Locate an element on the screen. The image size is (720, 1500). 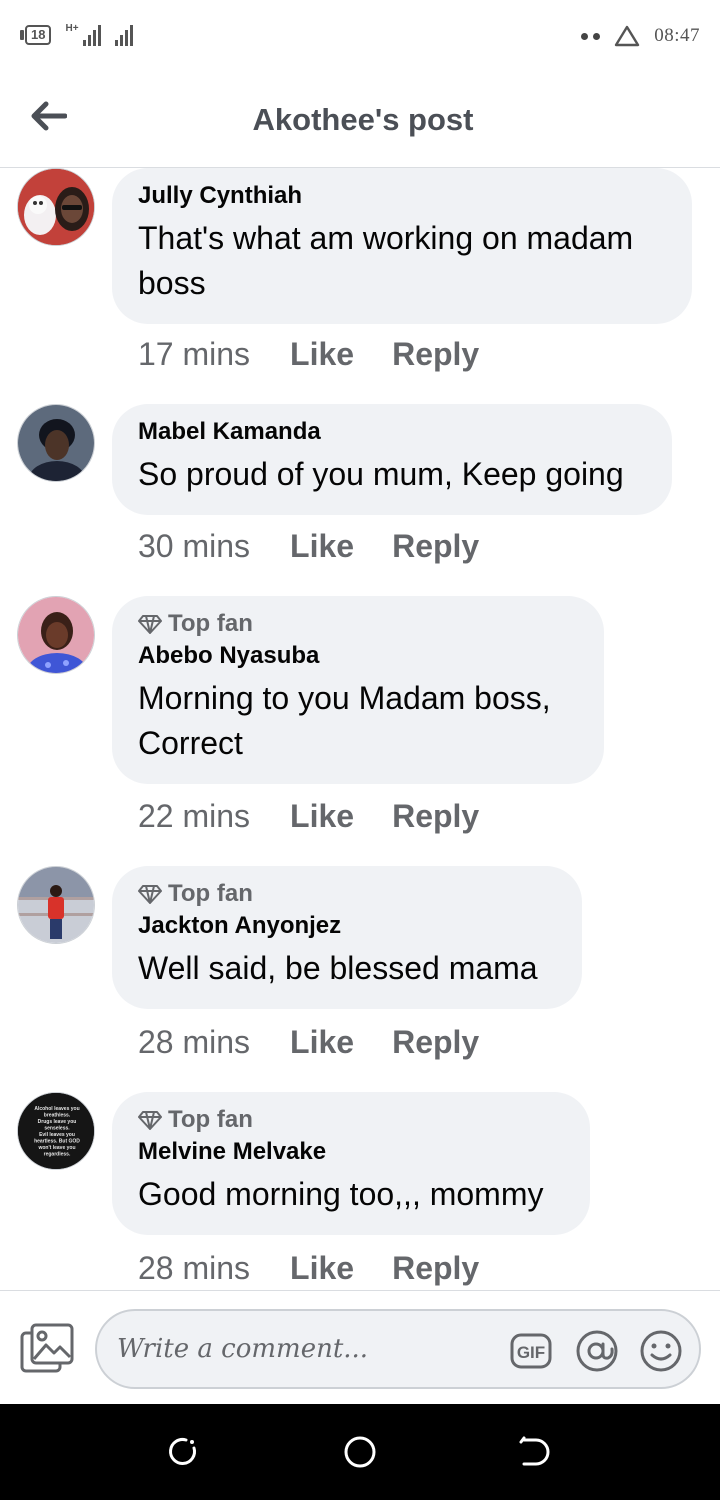
avatar-quote-line: senseless. is located at coordinates (57, 1129).